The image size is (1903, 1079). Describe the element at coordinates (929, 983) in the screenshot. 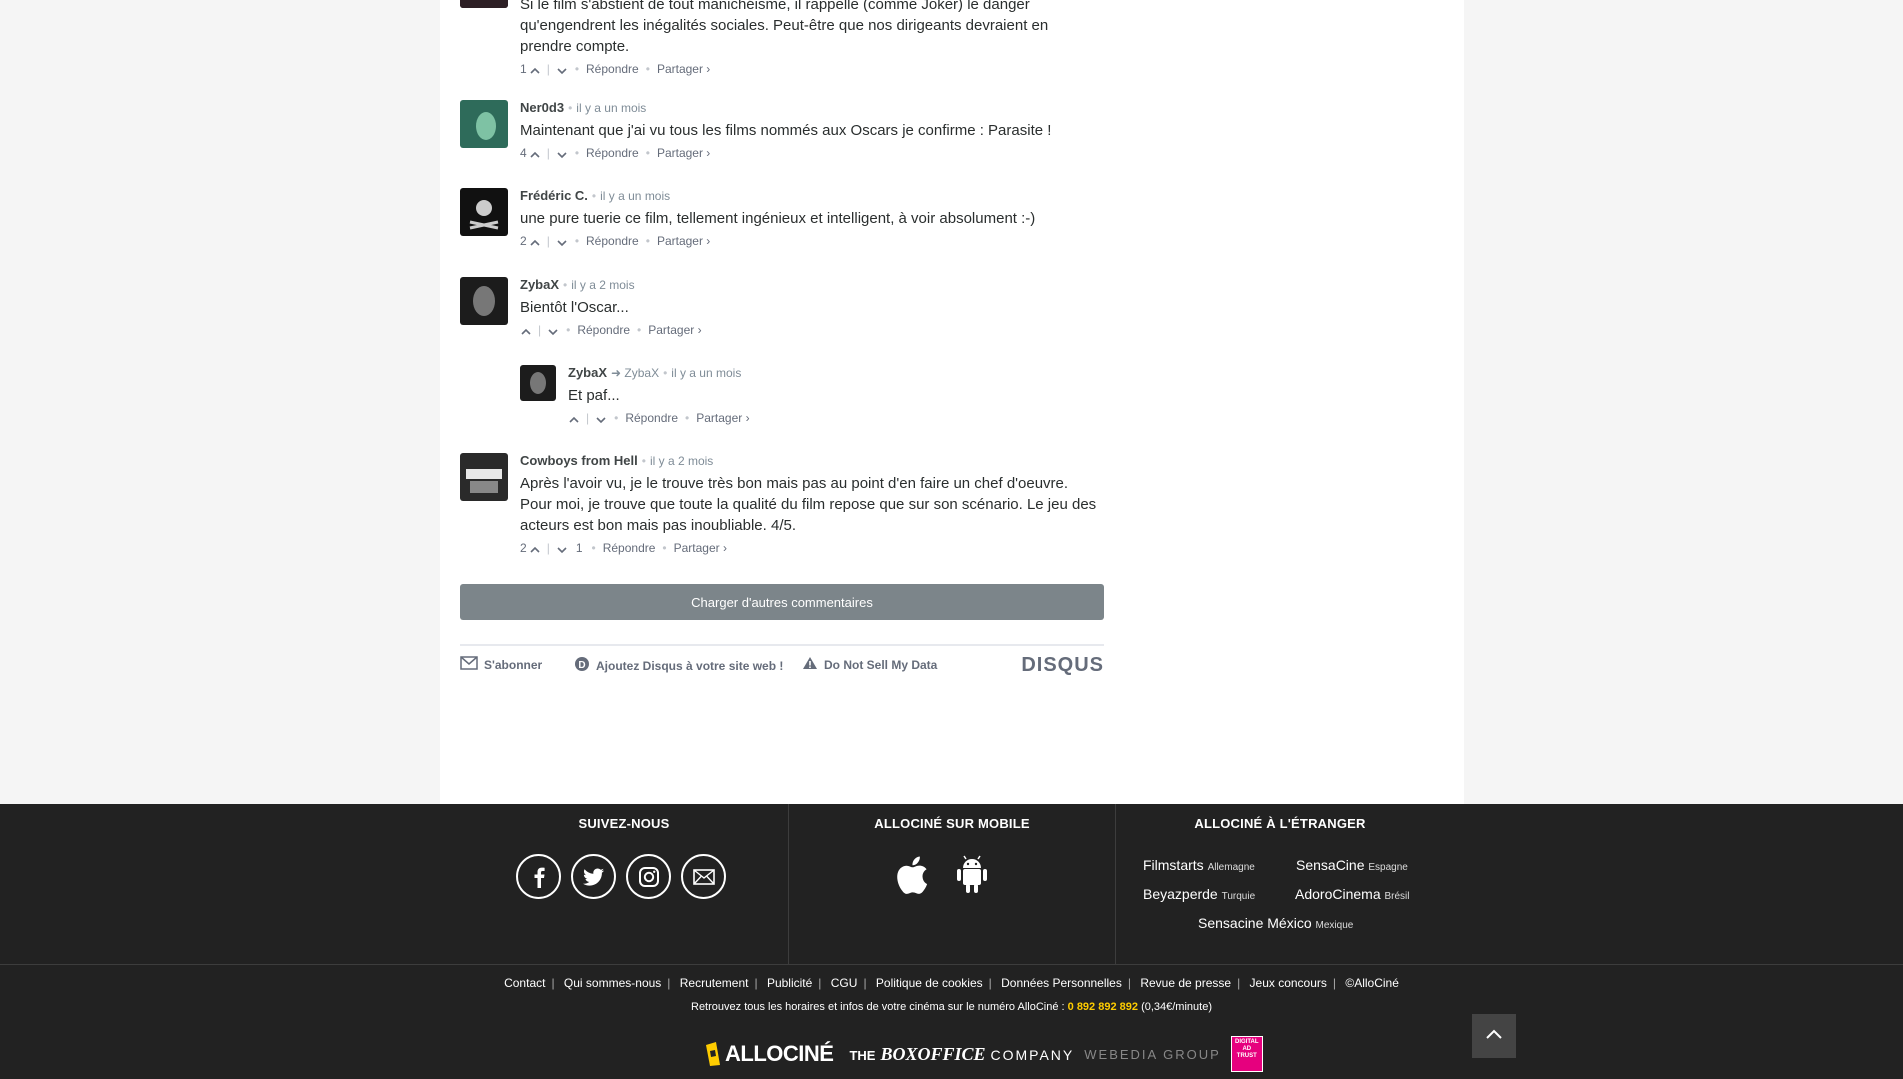

I see `footer-link-cookies: Politique de cookies` at that location.